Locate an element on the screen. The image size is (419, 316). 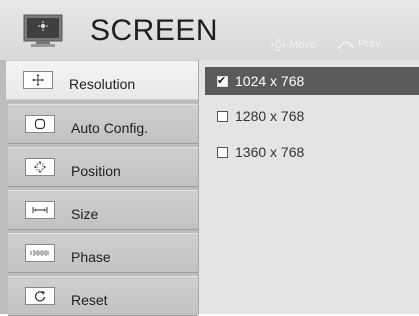
monitor-icon is located at coordinates (43, 31).